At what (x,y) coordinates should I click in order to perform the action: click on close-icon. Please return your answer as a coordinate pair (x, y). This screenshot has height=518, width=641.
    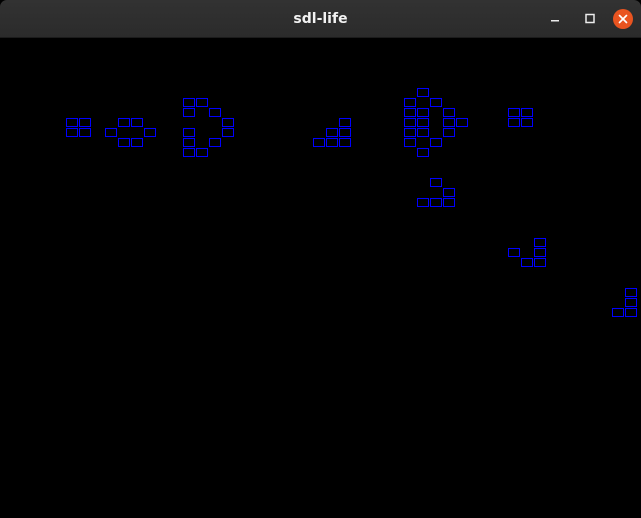
    Looking at the image, I should click on (623, 19).